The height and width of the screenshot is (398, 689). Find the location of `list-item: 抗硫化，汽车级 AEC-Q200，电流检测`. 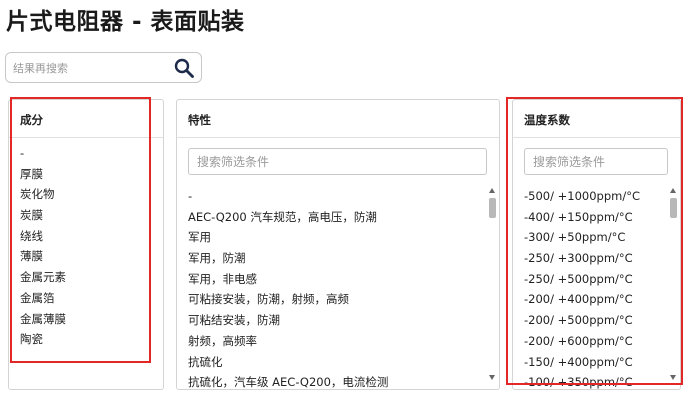

list-item: 抗硫化，汽车级 AEC-Q200，电流检测 is located at coordinates (288, 380).